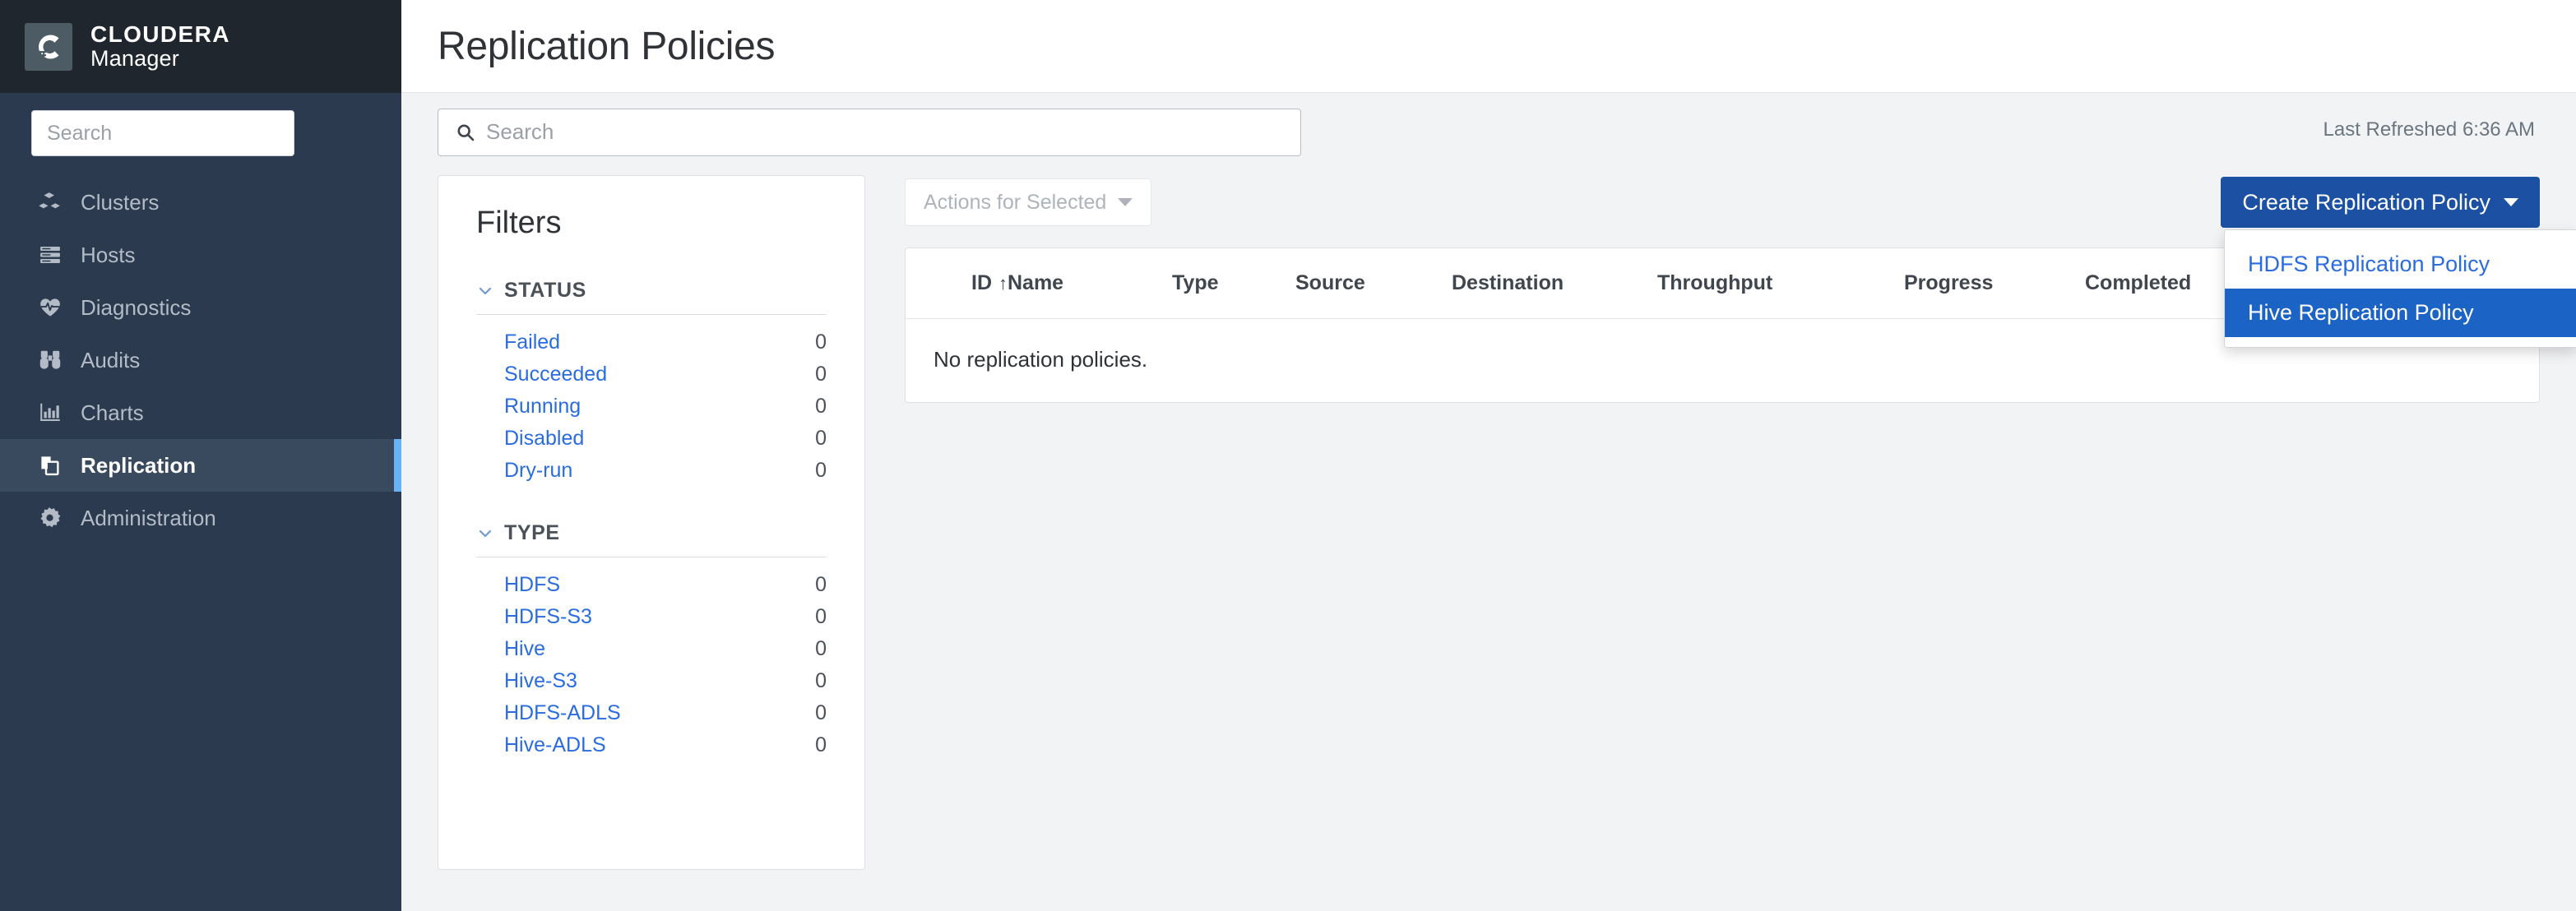  Describe the element at coordinates (651, 585) in the screenshot. I see `filter-row: HDFS 0` at that location.